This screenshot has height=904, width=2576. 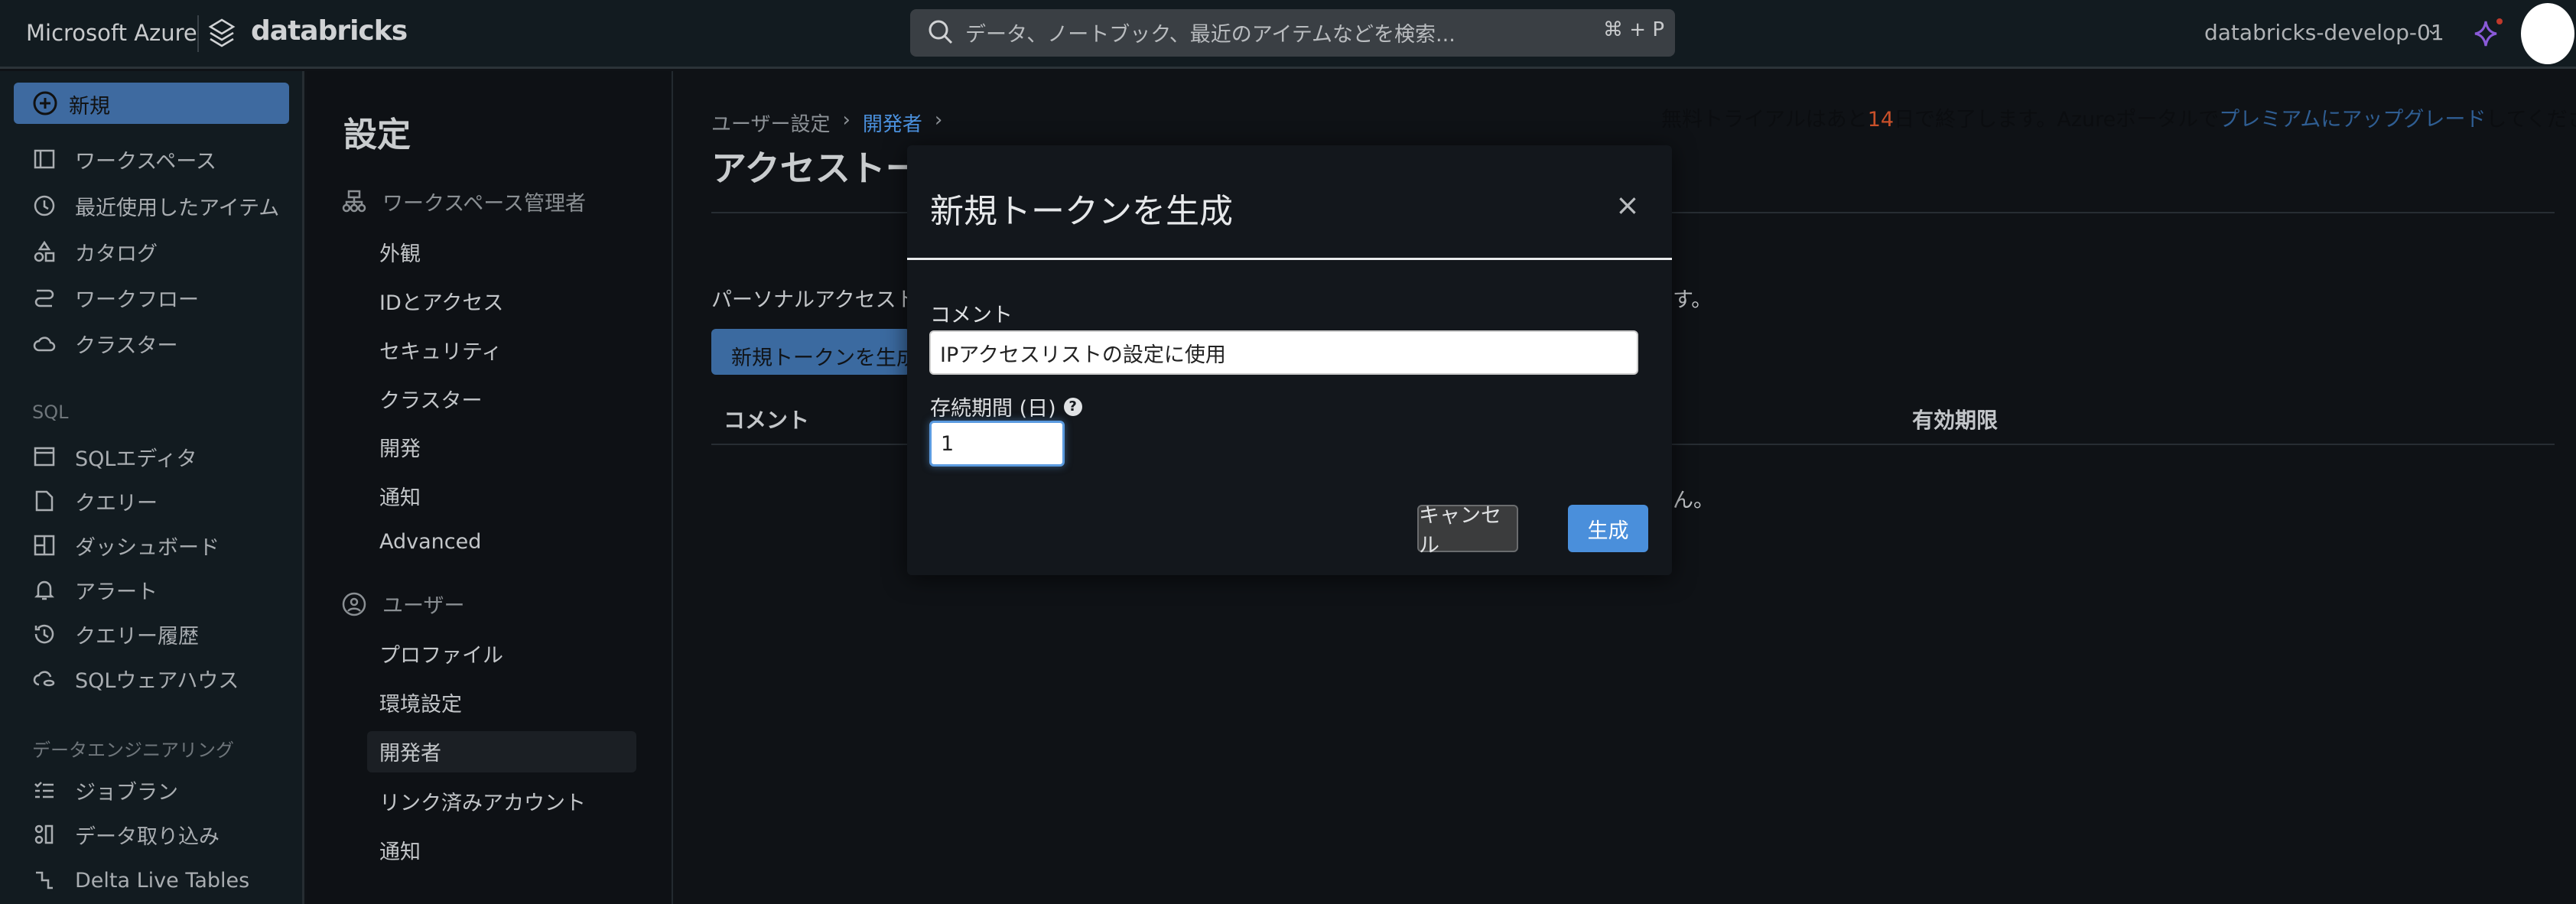 I want to click on sidebar-item-dashboards: ダッシュボード, so click(x=126, y=545).